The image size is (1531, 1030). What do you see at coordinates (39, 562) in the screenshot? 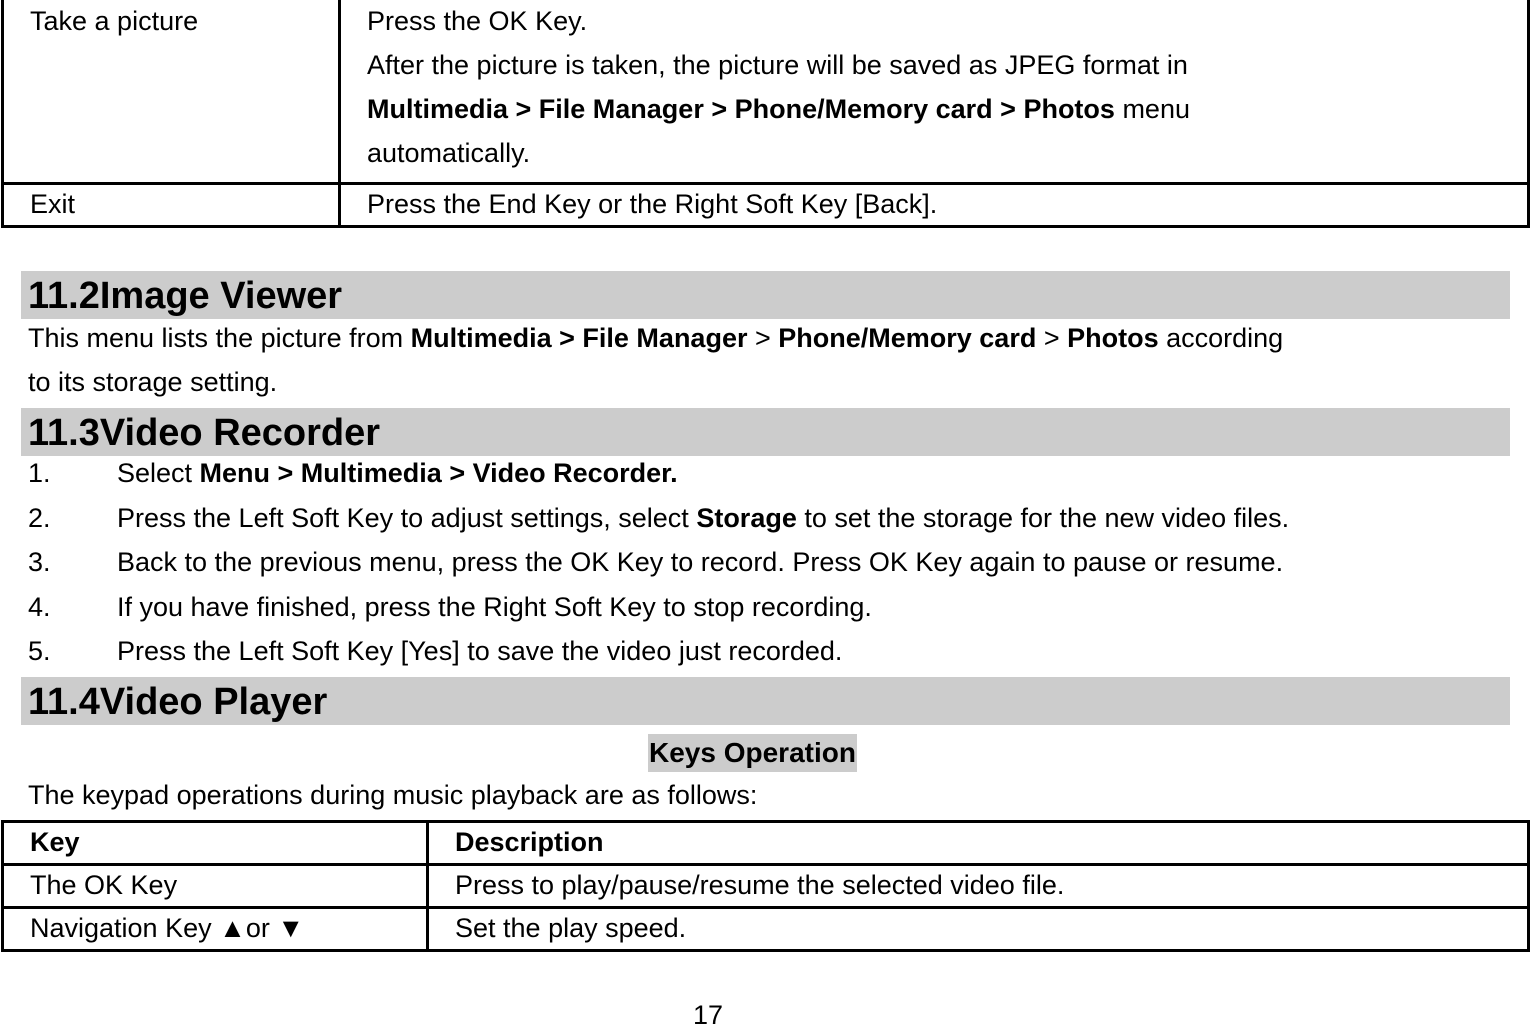
I see `step-number: 3.` at bounding box center [39, 562].